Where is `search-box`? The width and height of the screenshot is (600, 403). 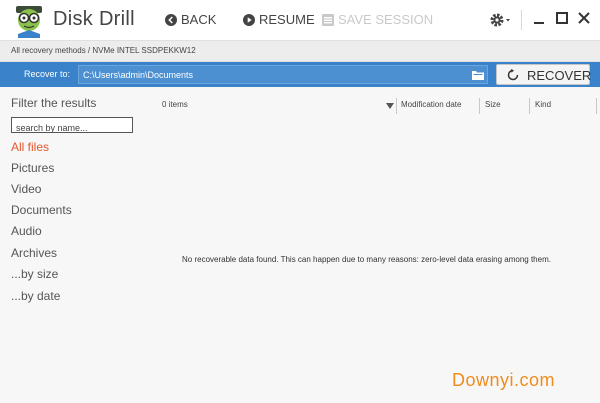
search-box is located at coordinates (72, 126).